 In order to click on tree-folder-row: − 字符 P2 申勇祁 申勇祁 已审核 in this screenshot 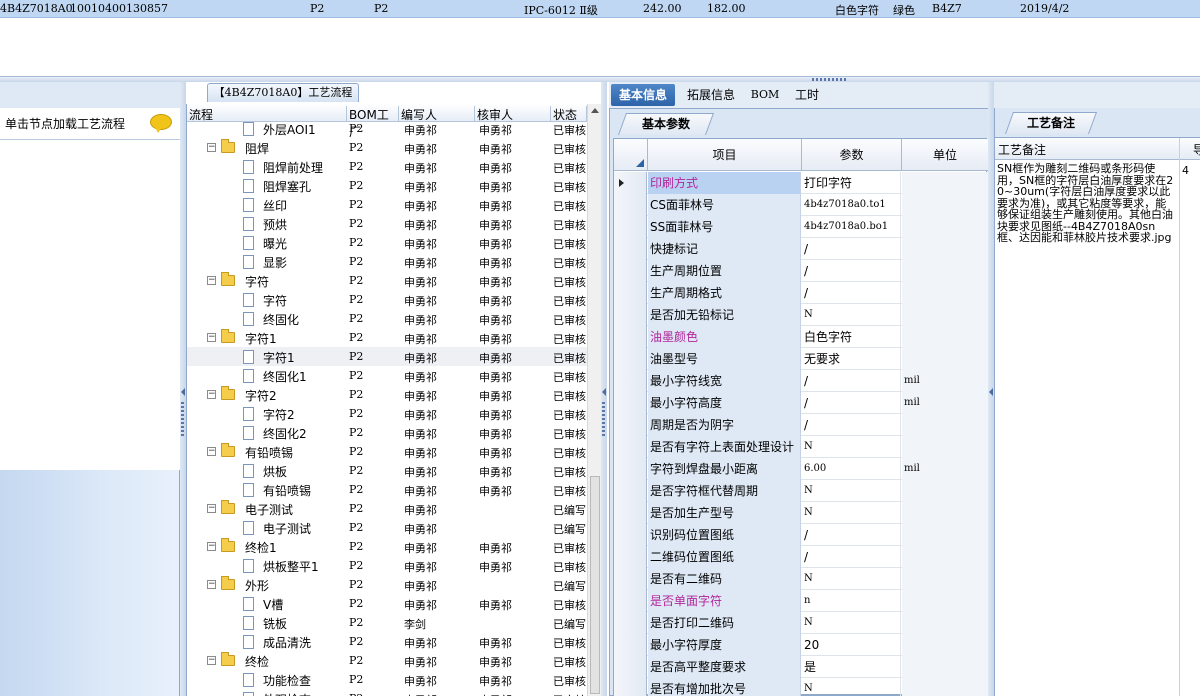, I will do `click(387, 280)`.